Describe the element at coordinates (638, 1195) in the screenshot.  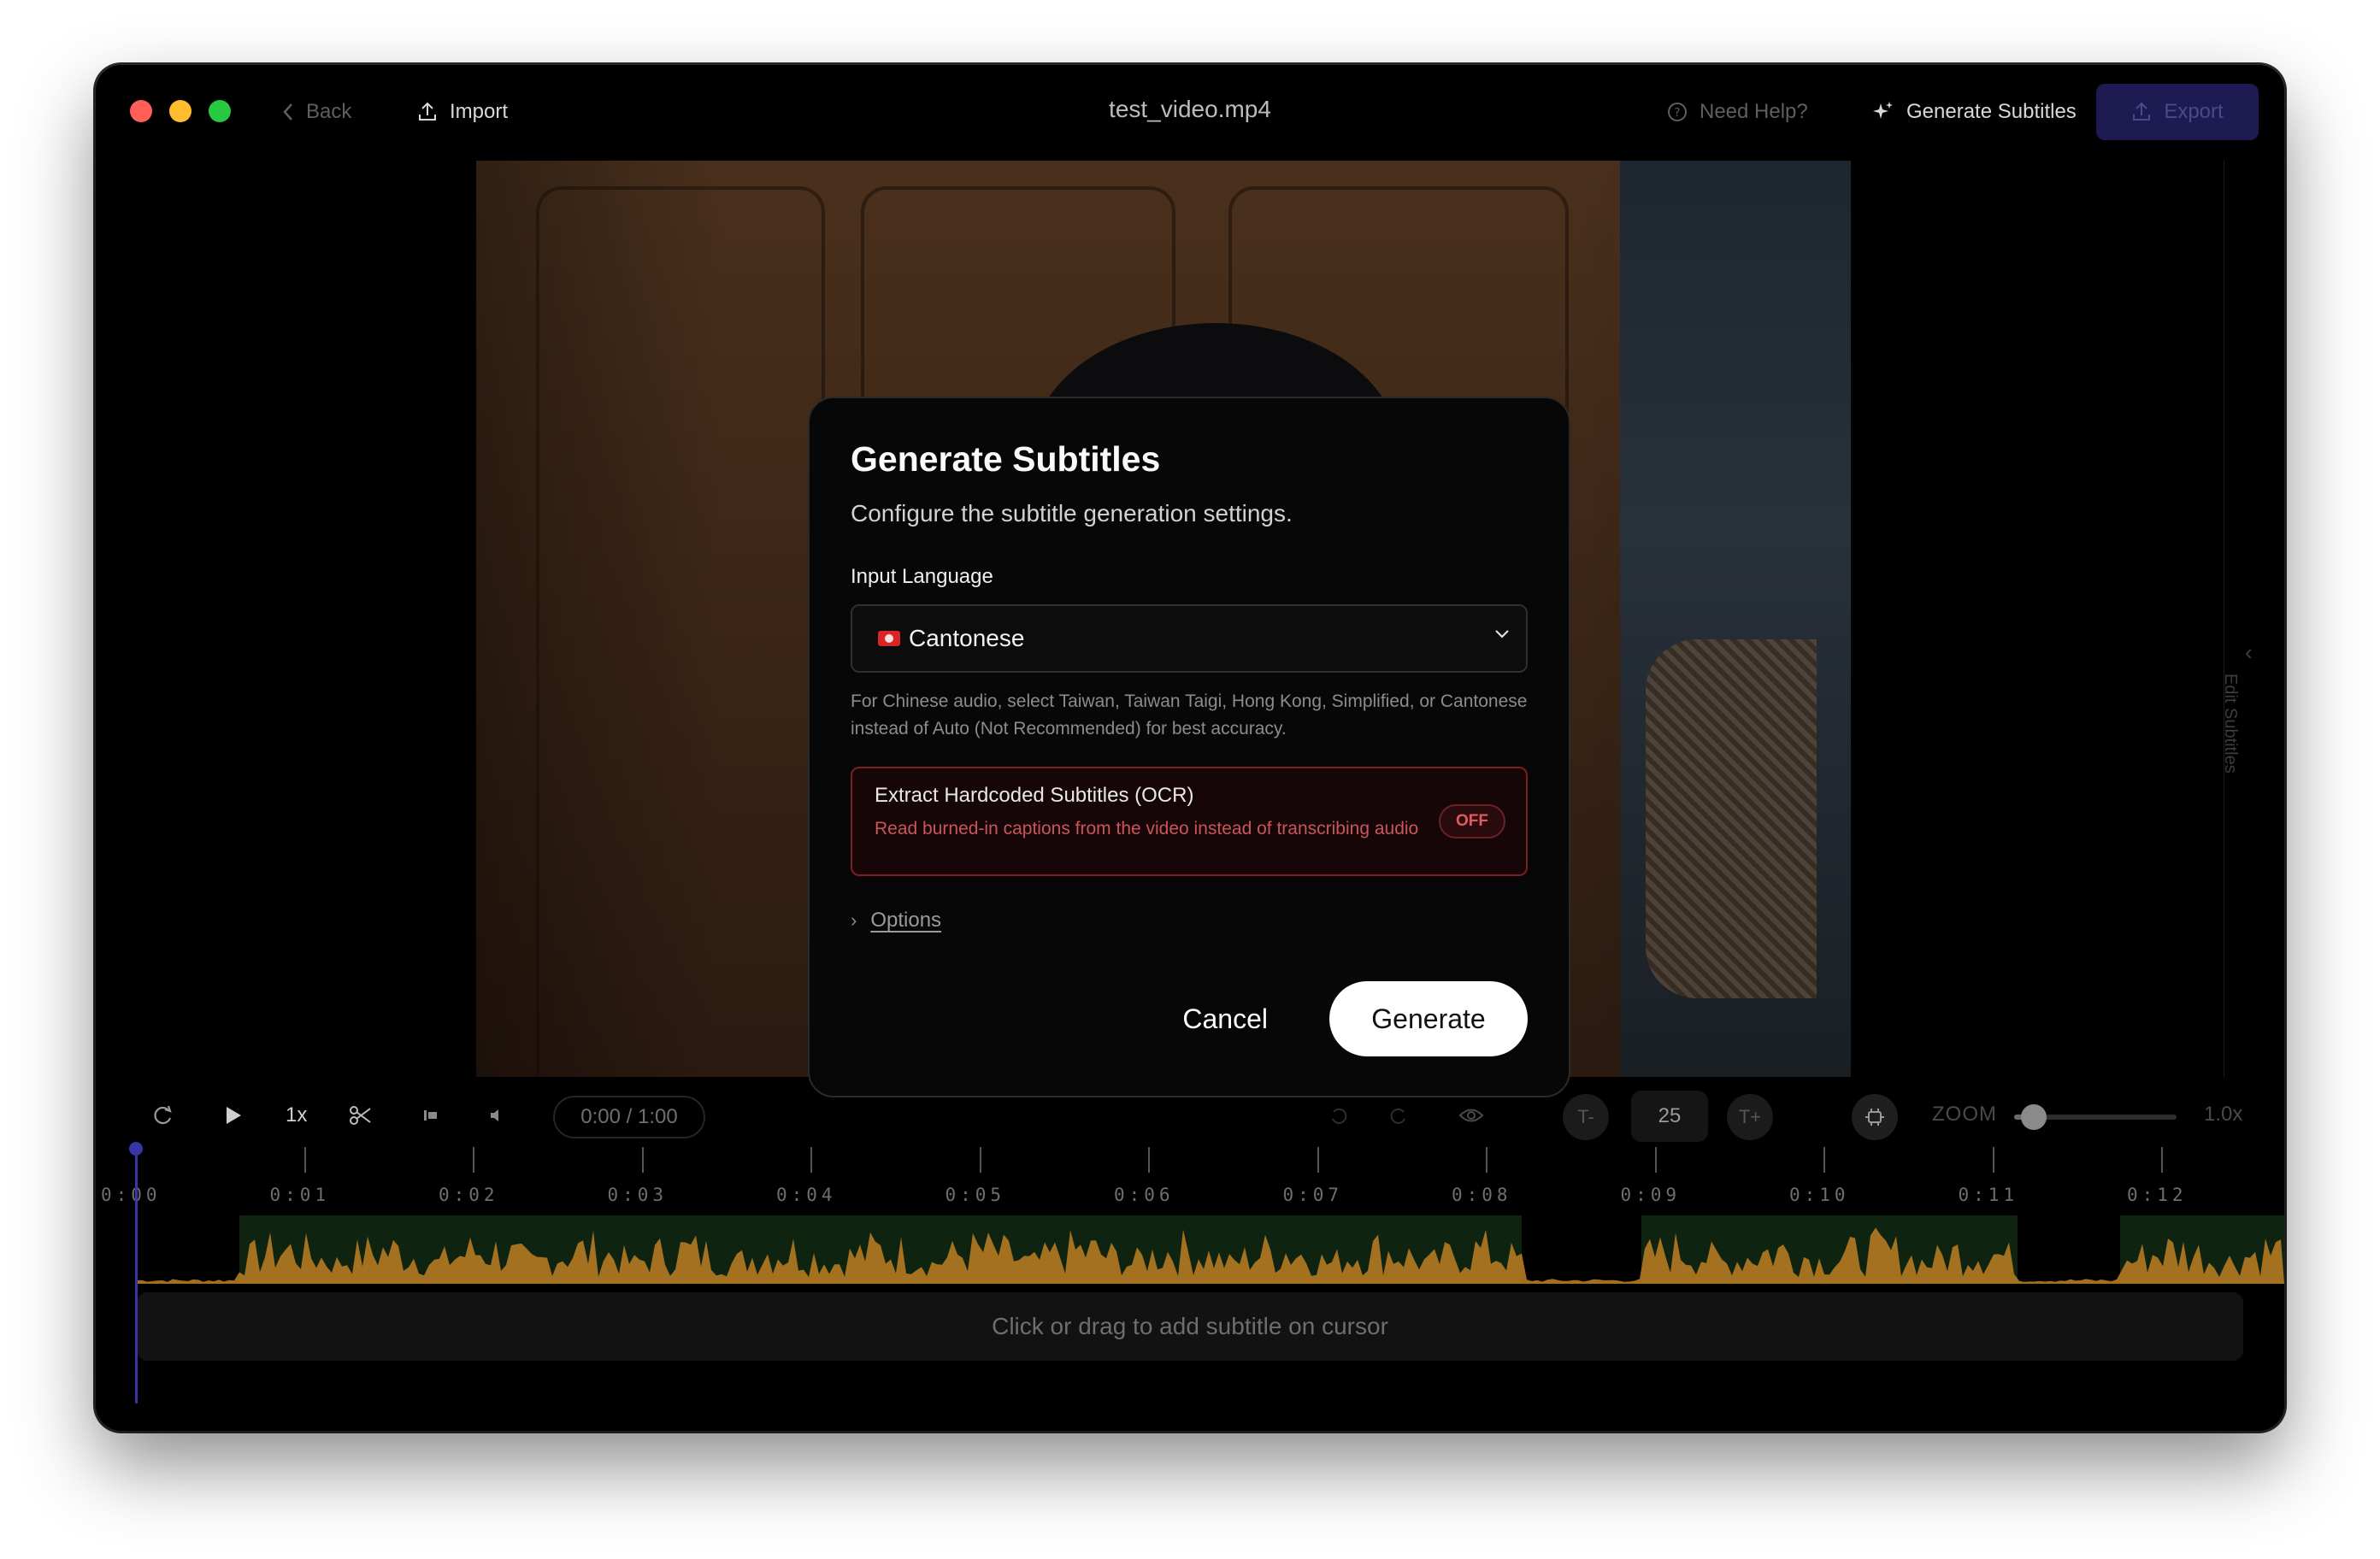
I see `timeline-tick-label: 0:03` at that location.